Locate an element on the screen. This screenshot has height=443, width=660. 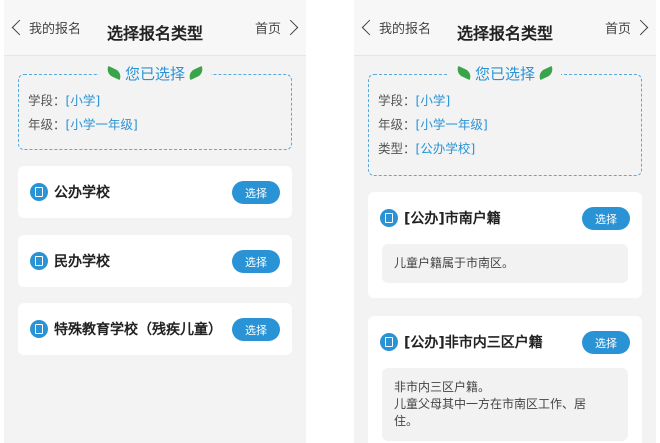
option-card-public: 公办学校 选择 is located at coordinates (155, 192).